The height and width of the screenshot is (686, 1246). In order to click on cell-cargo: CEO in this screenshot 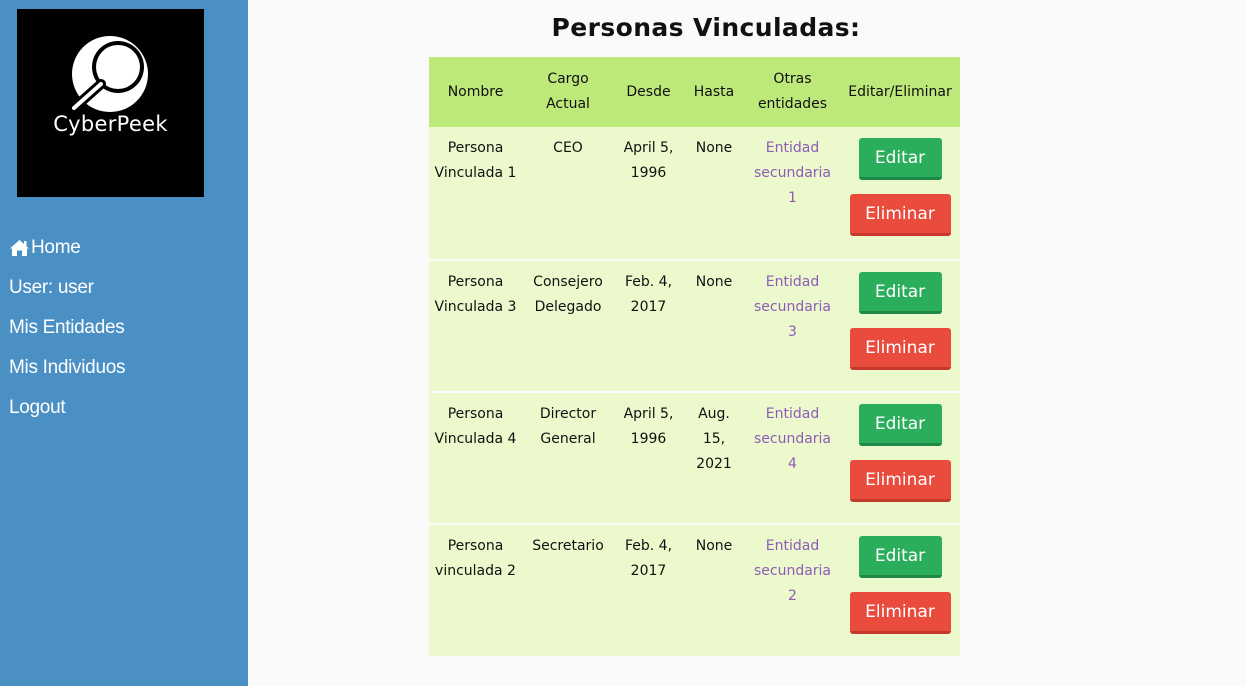, I will do `click(568, 148)`.